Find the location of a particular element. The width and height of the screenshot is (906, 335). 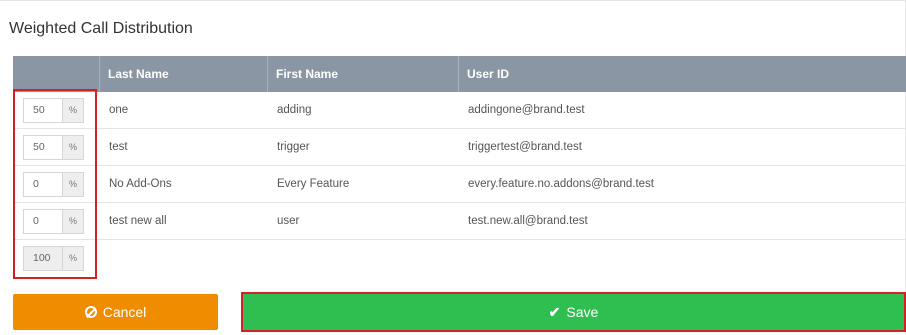

ban-icon is located at coordinates (90, 312).